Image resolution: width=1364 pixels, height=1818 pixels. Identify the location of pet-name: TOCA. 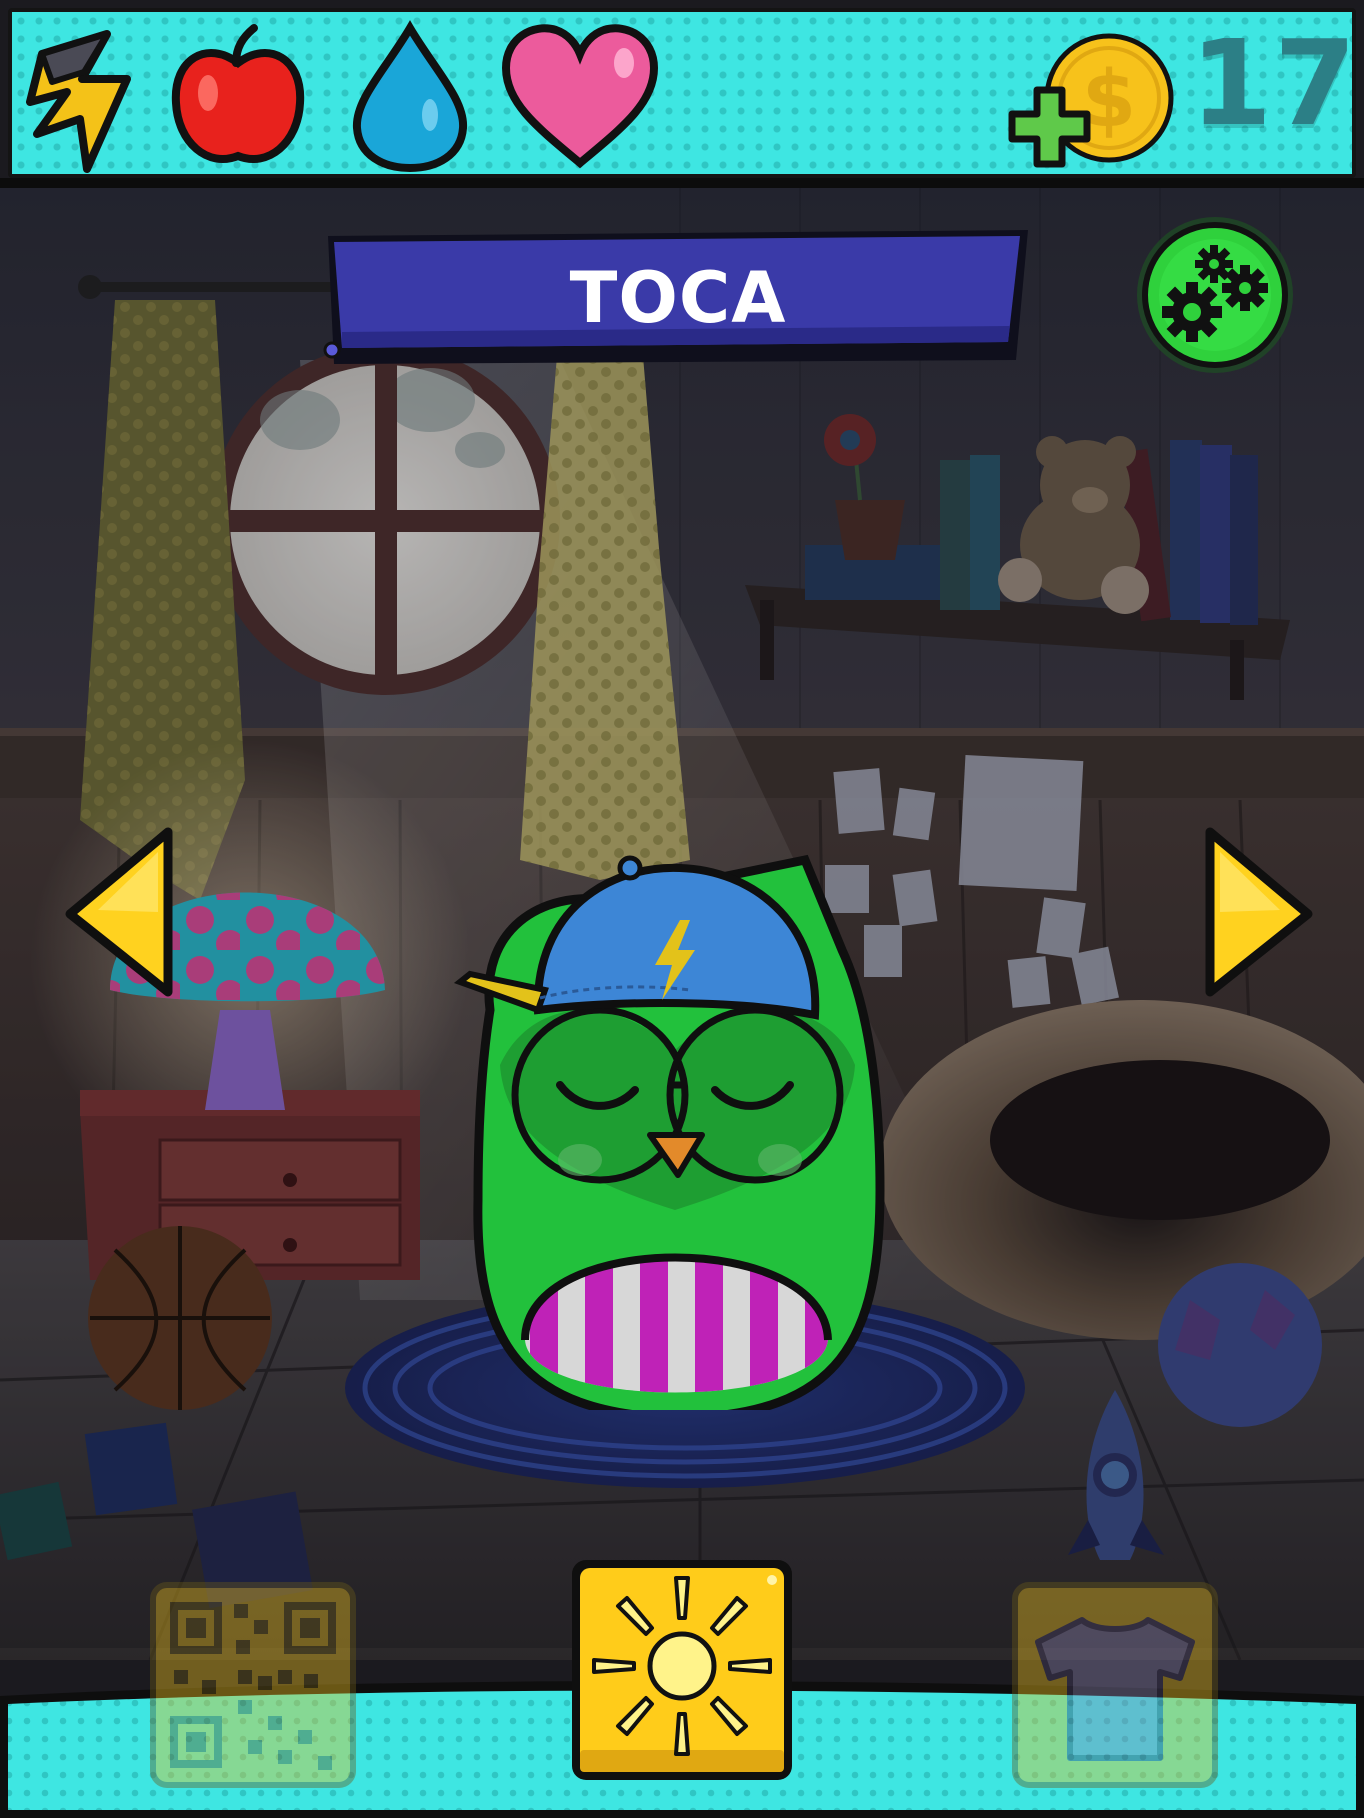
(678, 298).